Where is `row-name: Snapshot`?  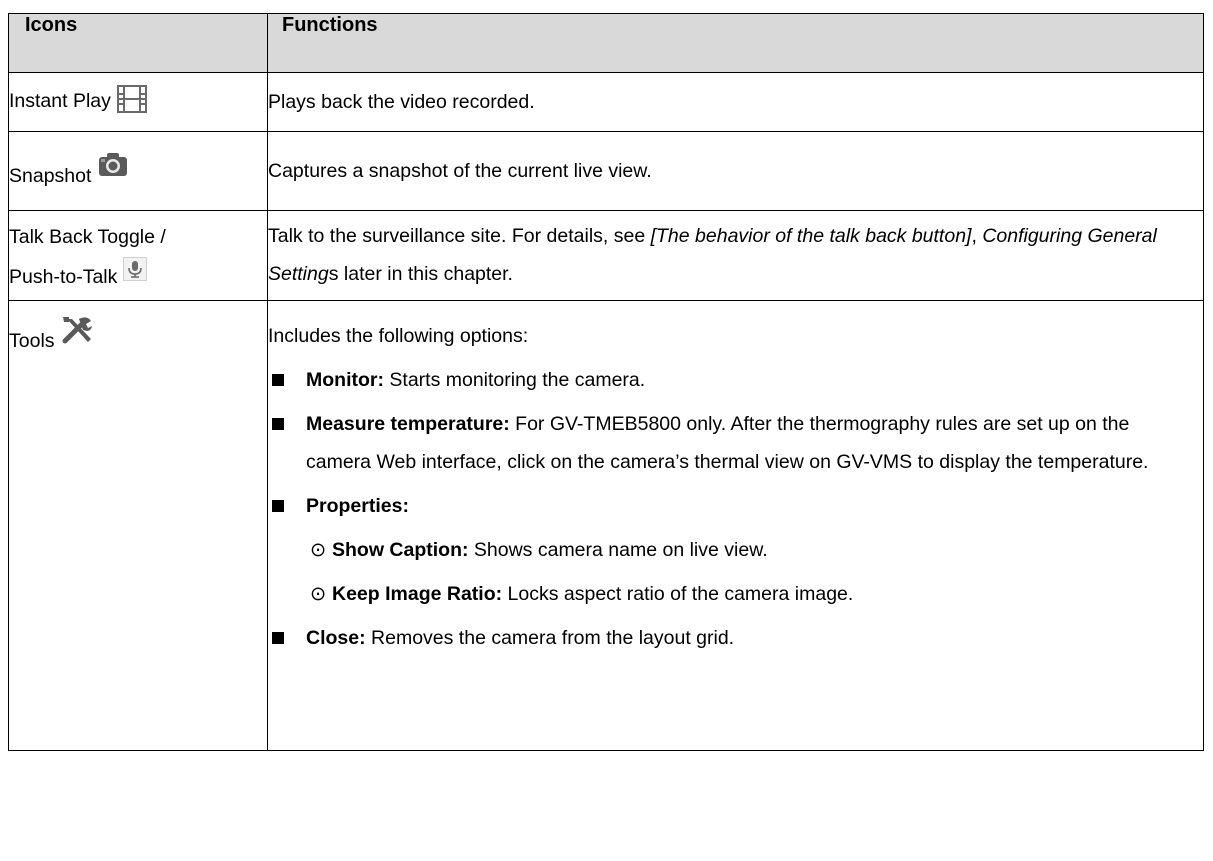
row-name: Snapshot is located at coordinates (50, 176).